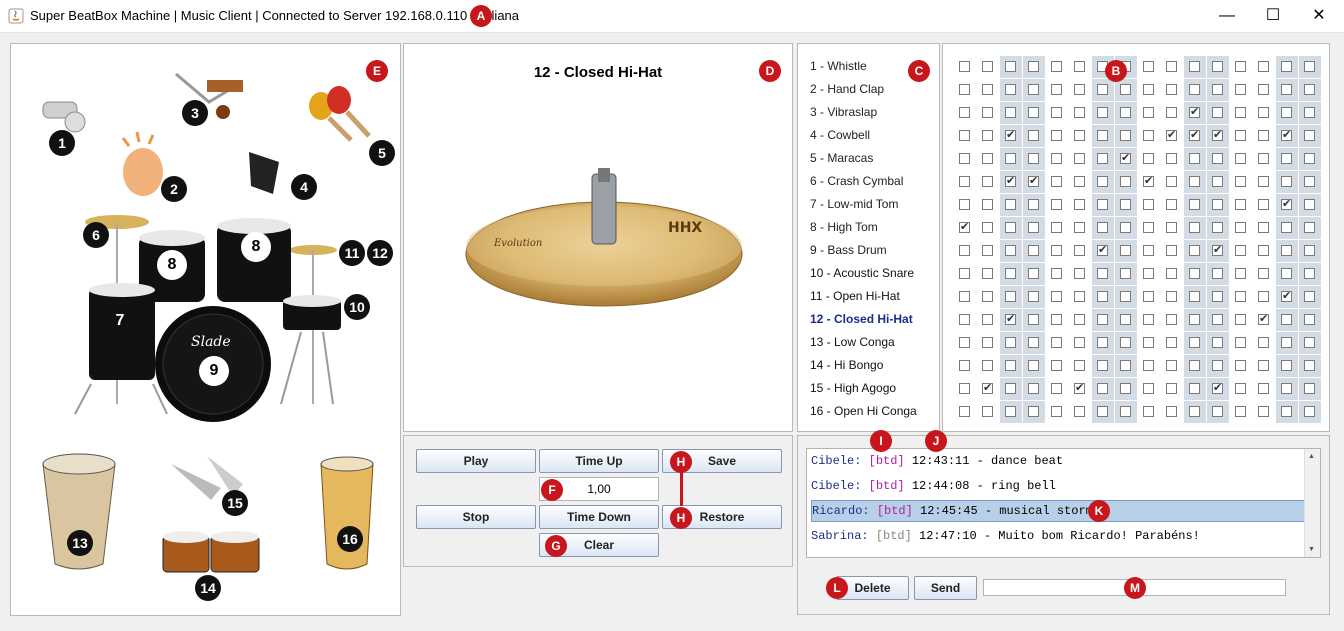 Image resolution: width=1344 pixels, height=631 pixels. What do you see at coordinates (862, 273) in the screenshot?
I see `instrument-item: 10 - Acoustic Snare` at bounding box center [862, 273].